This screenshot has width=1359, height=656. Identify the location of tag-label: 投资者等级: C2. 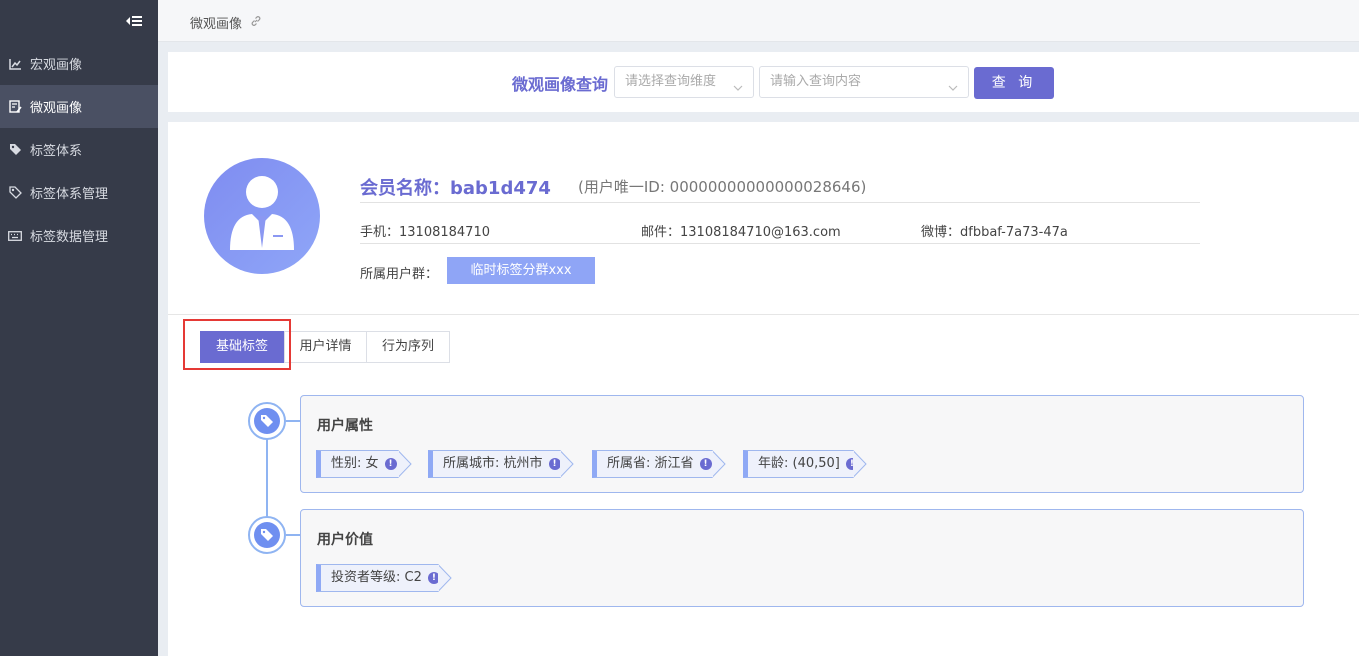
(376, 577).